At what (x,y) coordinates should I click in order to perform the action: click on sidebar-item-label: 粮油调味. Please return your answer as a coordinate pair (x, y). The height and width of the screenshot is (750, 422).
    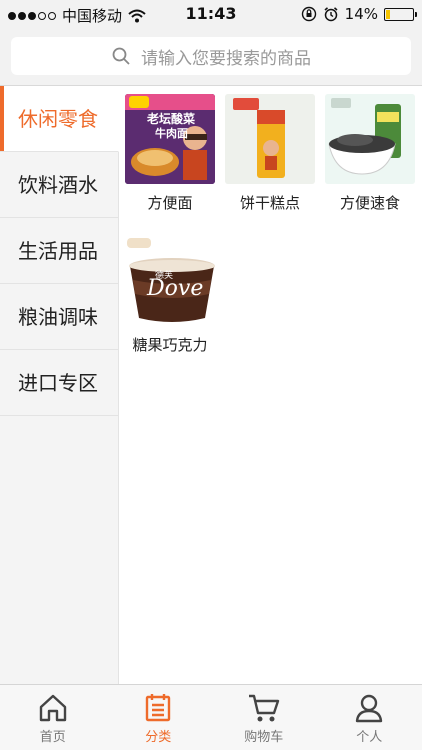
    Looking at the image, I should click on (58, 317).